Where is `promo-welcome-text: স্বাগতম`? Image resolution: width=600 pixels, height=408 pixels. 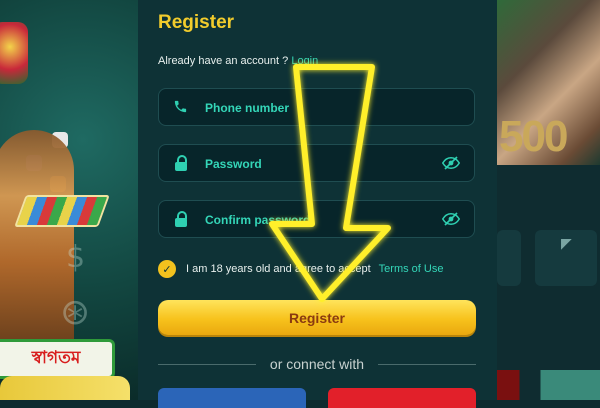
promo-welcome-text: স্বাগতম is located at coordinates (57, 359).